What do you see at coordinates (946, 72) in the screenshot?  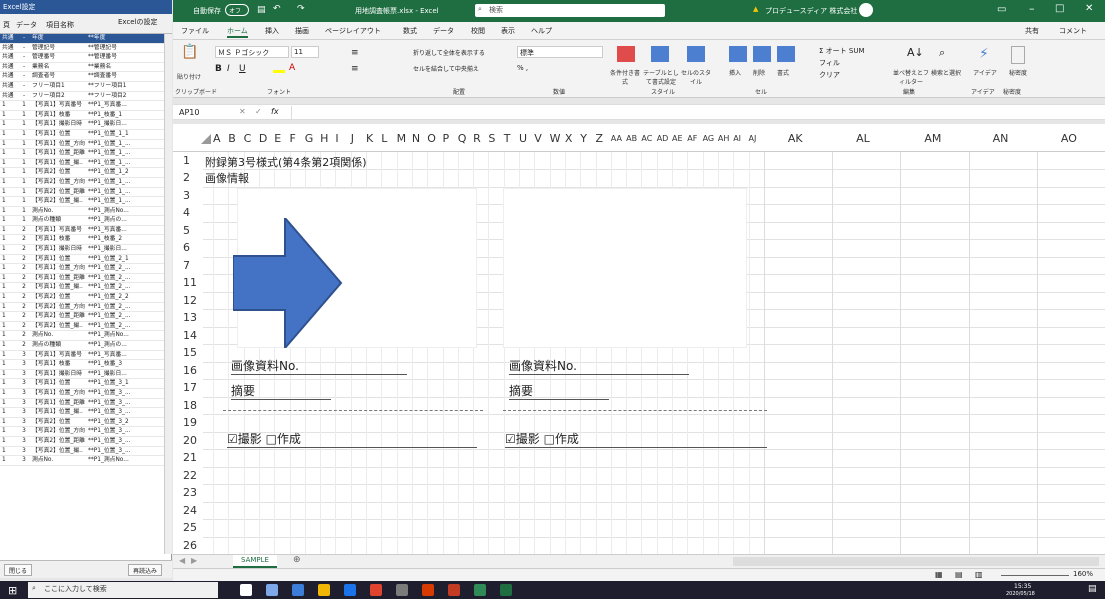 I see `find-select-button: 検索と選択` at bounding box center [946, 72].